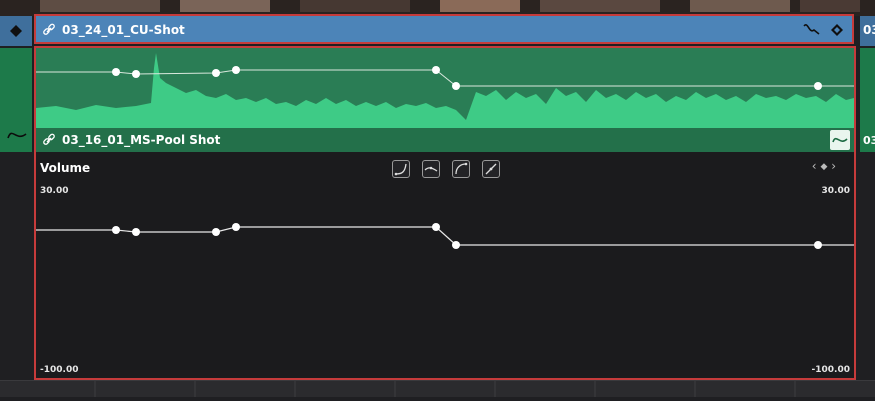  Describe the element at coordinates (445, 140) in the screenshot. I see `audio-clip-label-bar: 03_16_01_MS-Pool Shot` at that location.